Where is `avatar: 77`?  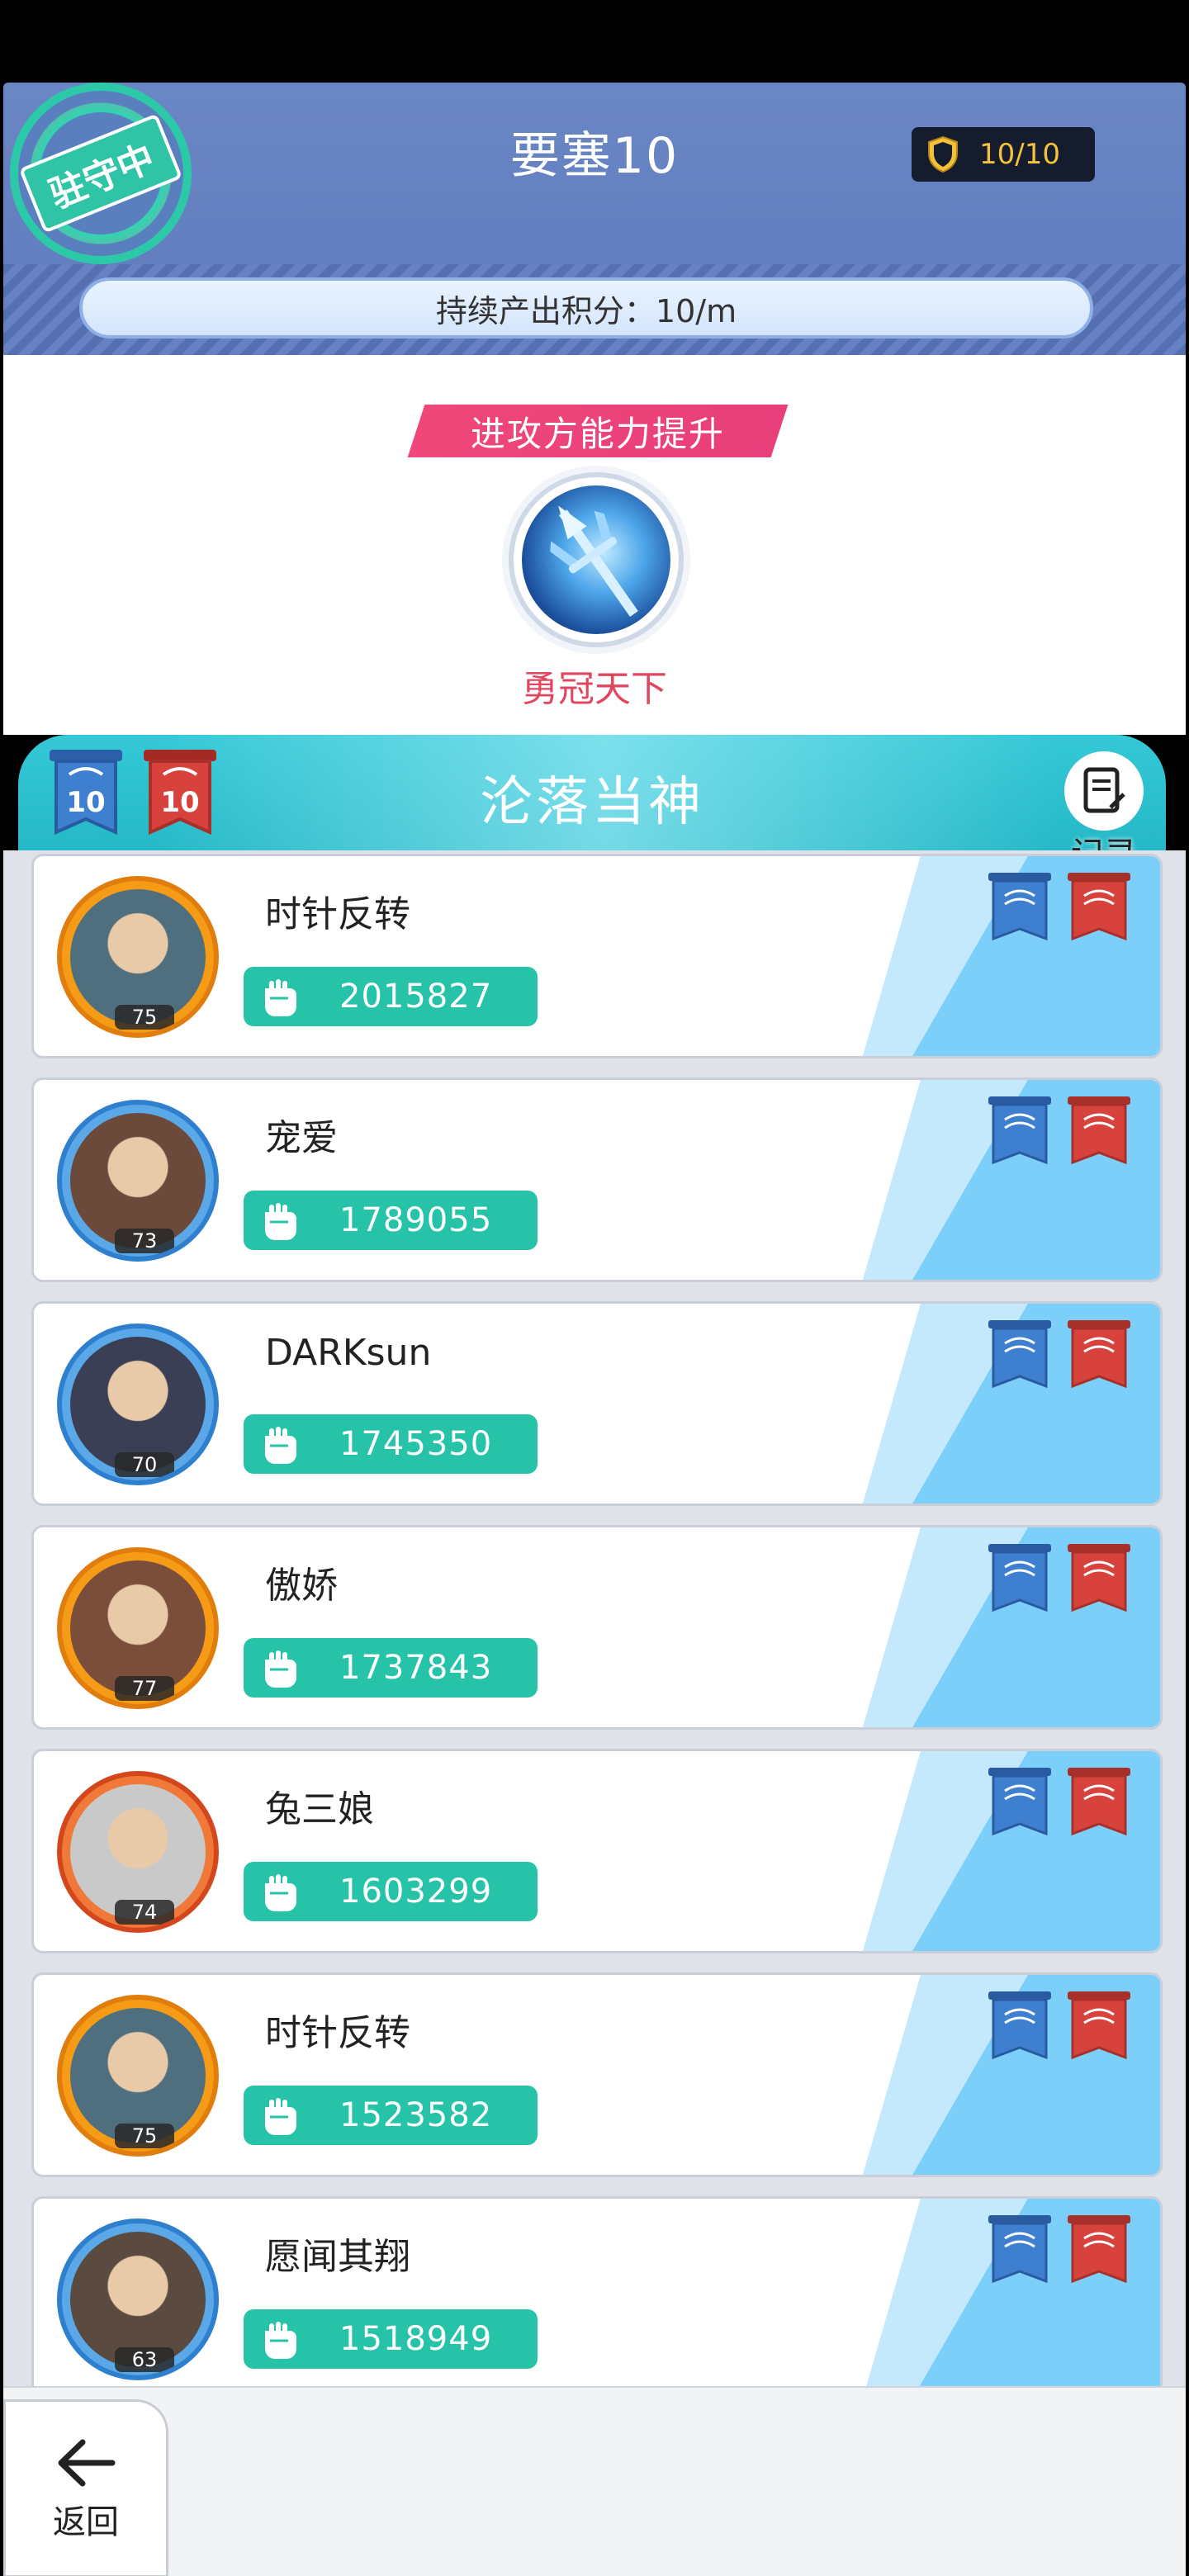 avatar: 77 is located at coordinates (138, 1628).